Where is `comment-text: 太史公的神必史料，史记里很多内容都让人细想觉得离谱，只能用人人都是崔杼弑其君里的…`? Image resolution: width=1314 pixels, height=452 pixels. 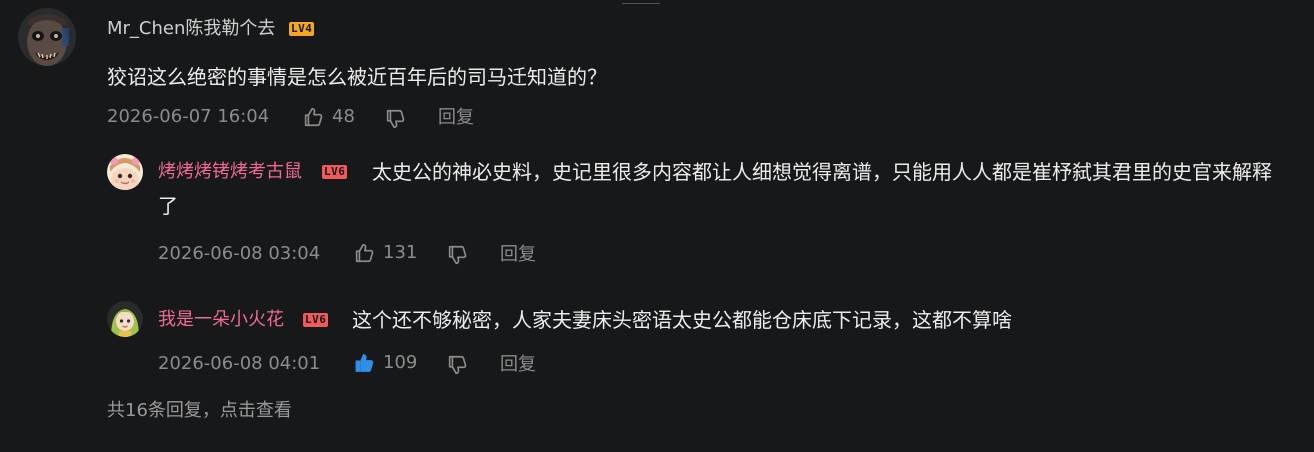
comment-text: 太史公的神必史料，史记里很多内容都让人细想觉得离谱，只能用人人都是崔杼弑其君里的… is located at coordinates (723, 189).